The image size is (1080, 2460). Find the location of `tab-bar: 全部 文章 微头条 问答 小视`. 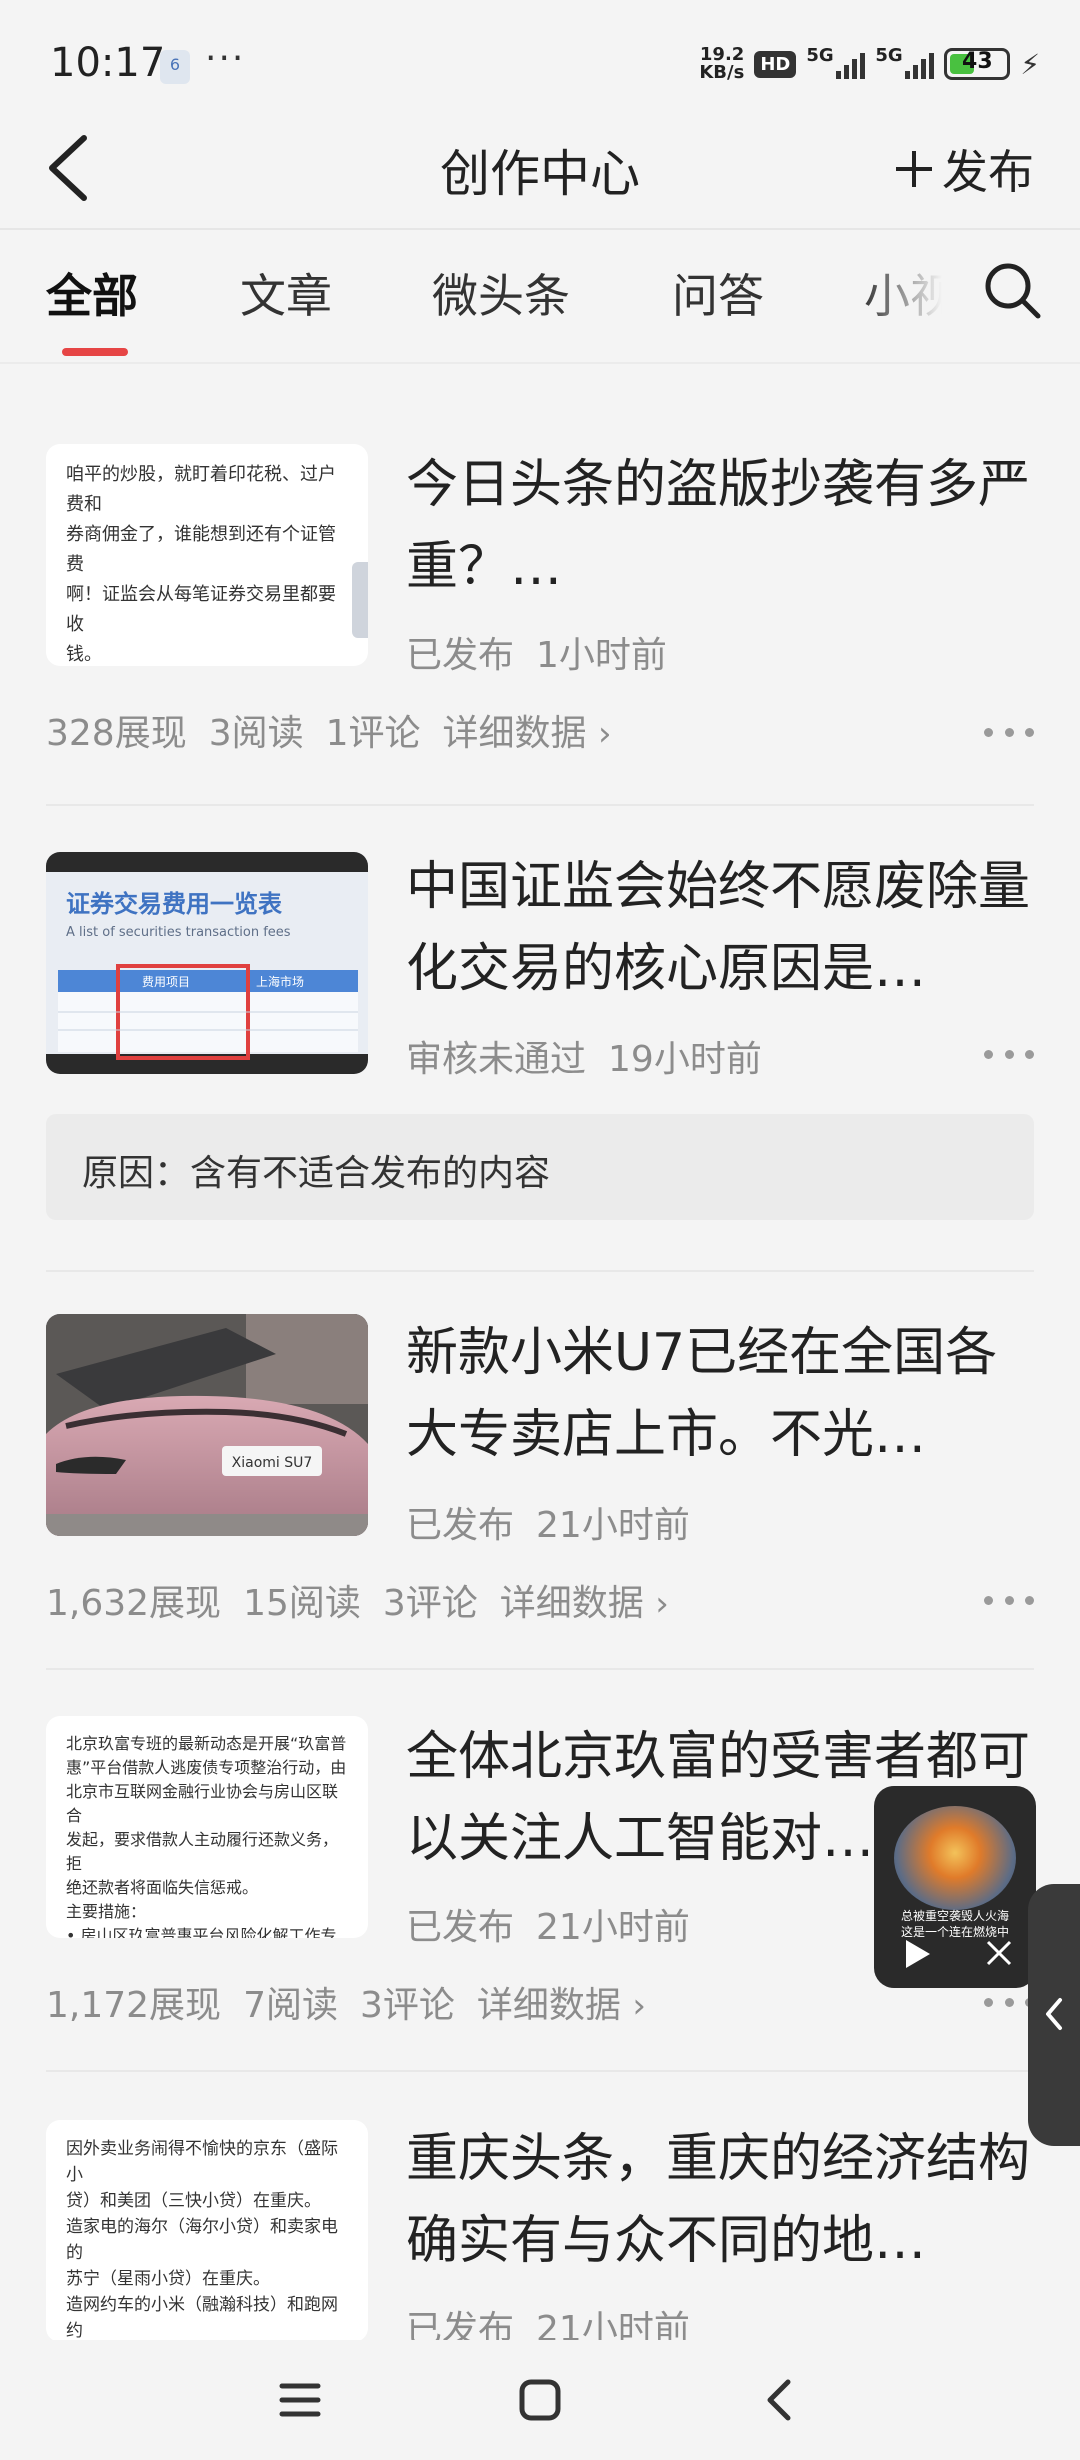

tab-bar: 全部 文章 微头条 问答 小视 is located at coordinates (540, 295).